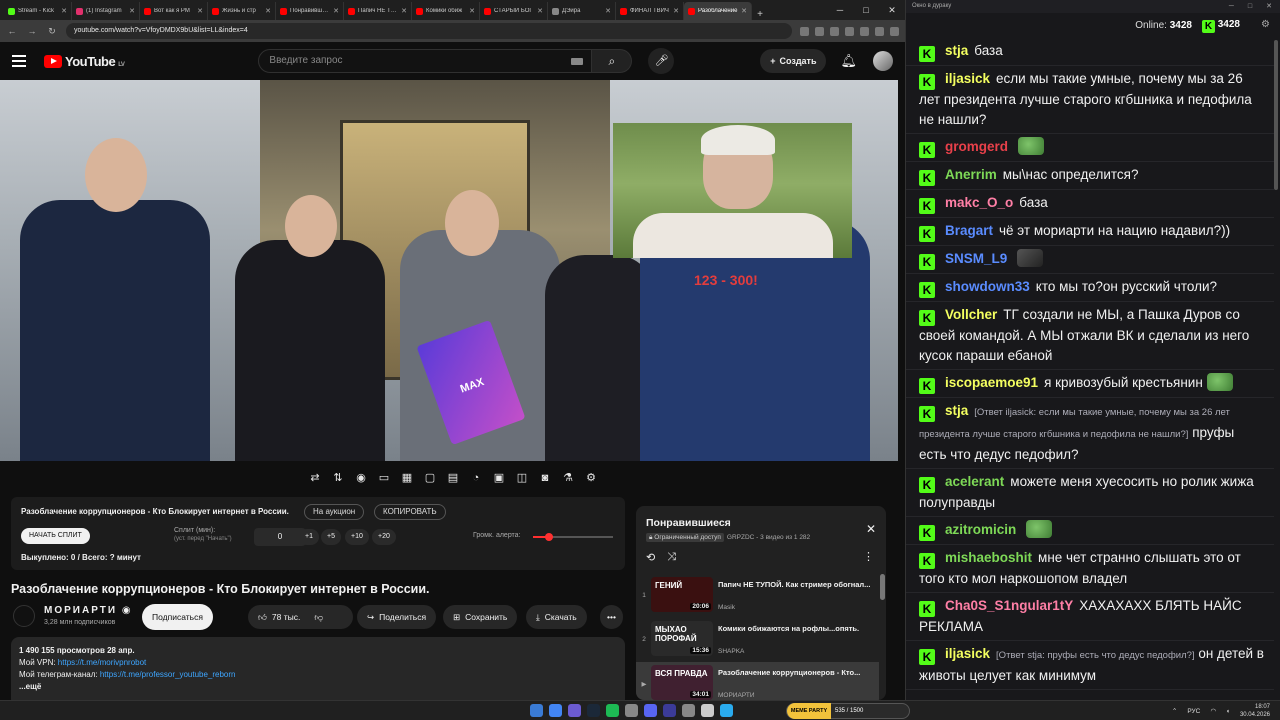  I want to click on shuffle-icon: ⤨, so click(671, 557).